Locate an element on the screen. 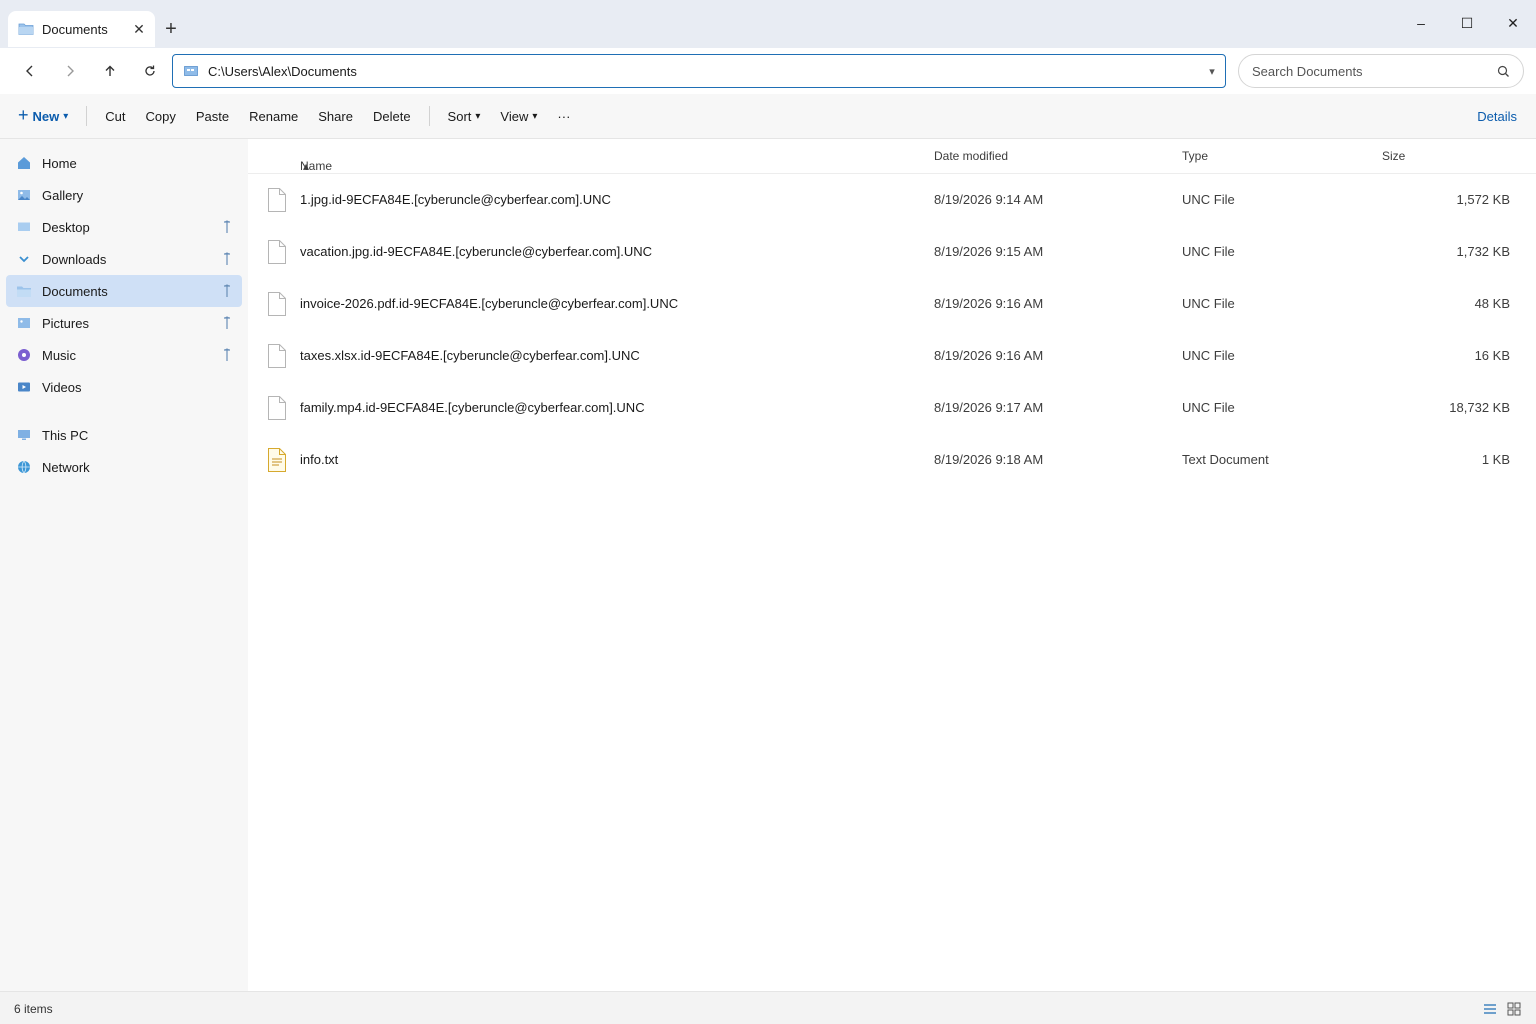 The height and width of the screenshot is (1024, 1536). back-button is located at coordinates (30, 71).